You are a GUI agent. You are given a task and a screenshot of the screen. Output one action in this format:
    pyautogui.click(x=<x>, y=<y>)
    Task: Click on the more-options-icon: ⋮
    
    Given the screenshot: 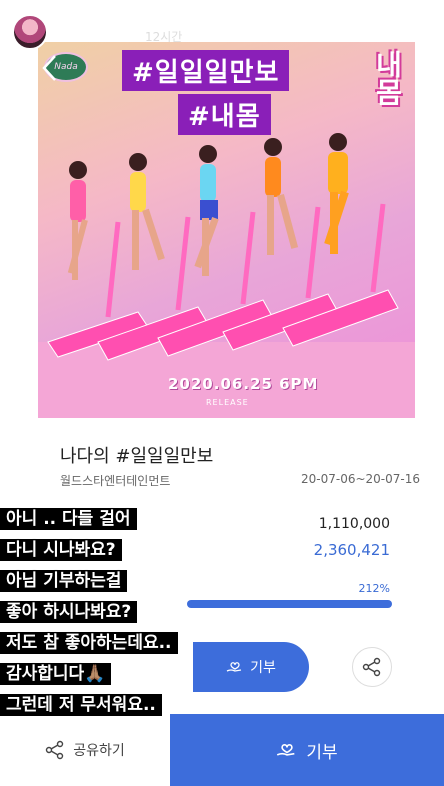 What is the action you would take?
    pyautogui.click(x=424, y=36)
    